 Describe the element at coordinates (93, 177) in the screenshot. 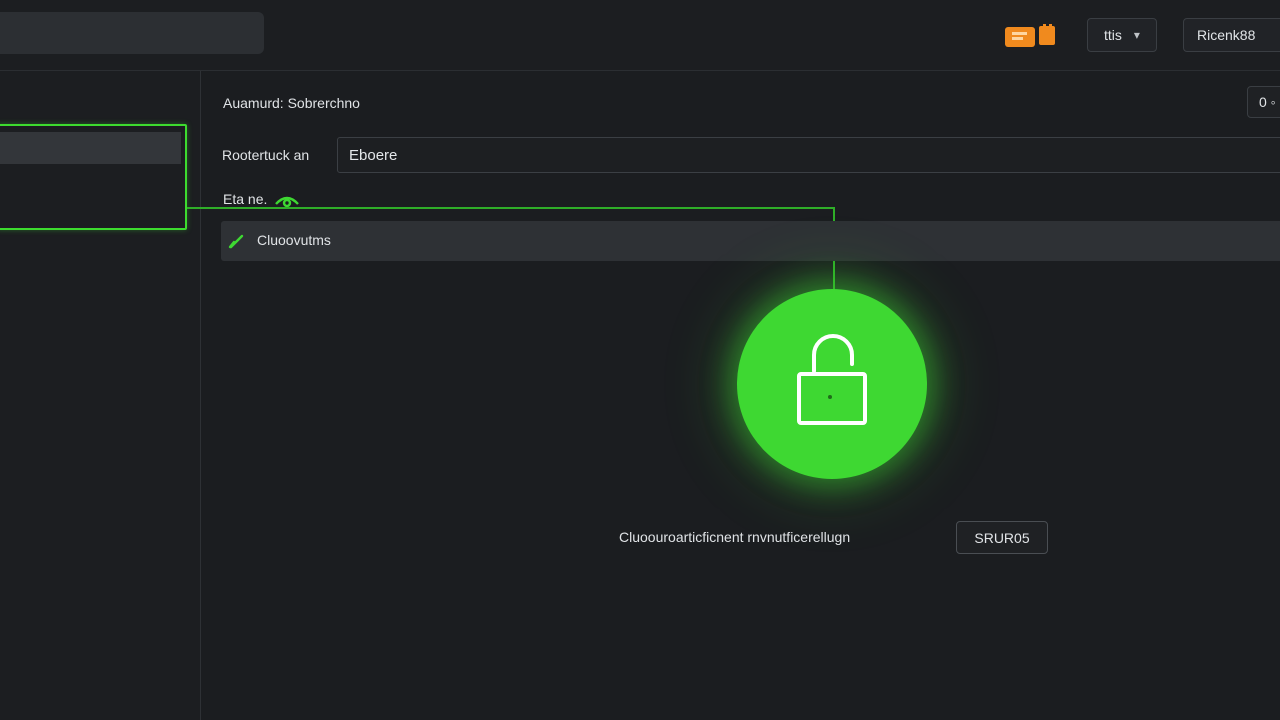

I see `sidebar-selected-item` at that location.